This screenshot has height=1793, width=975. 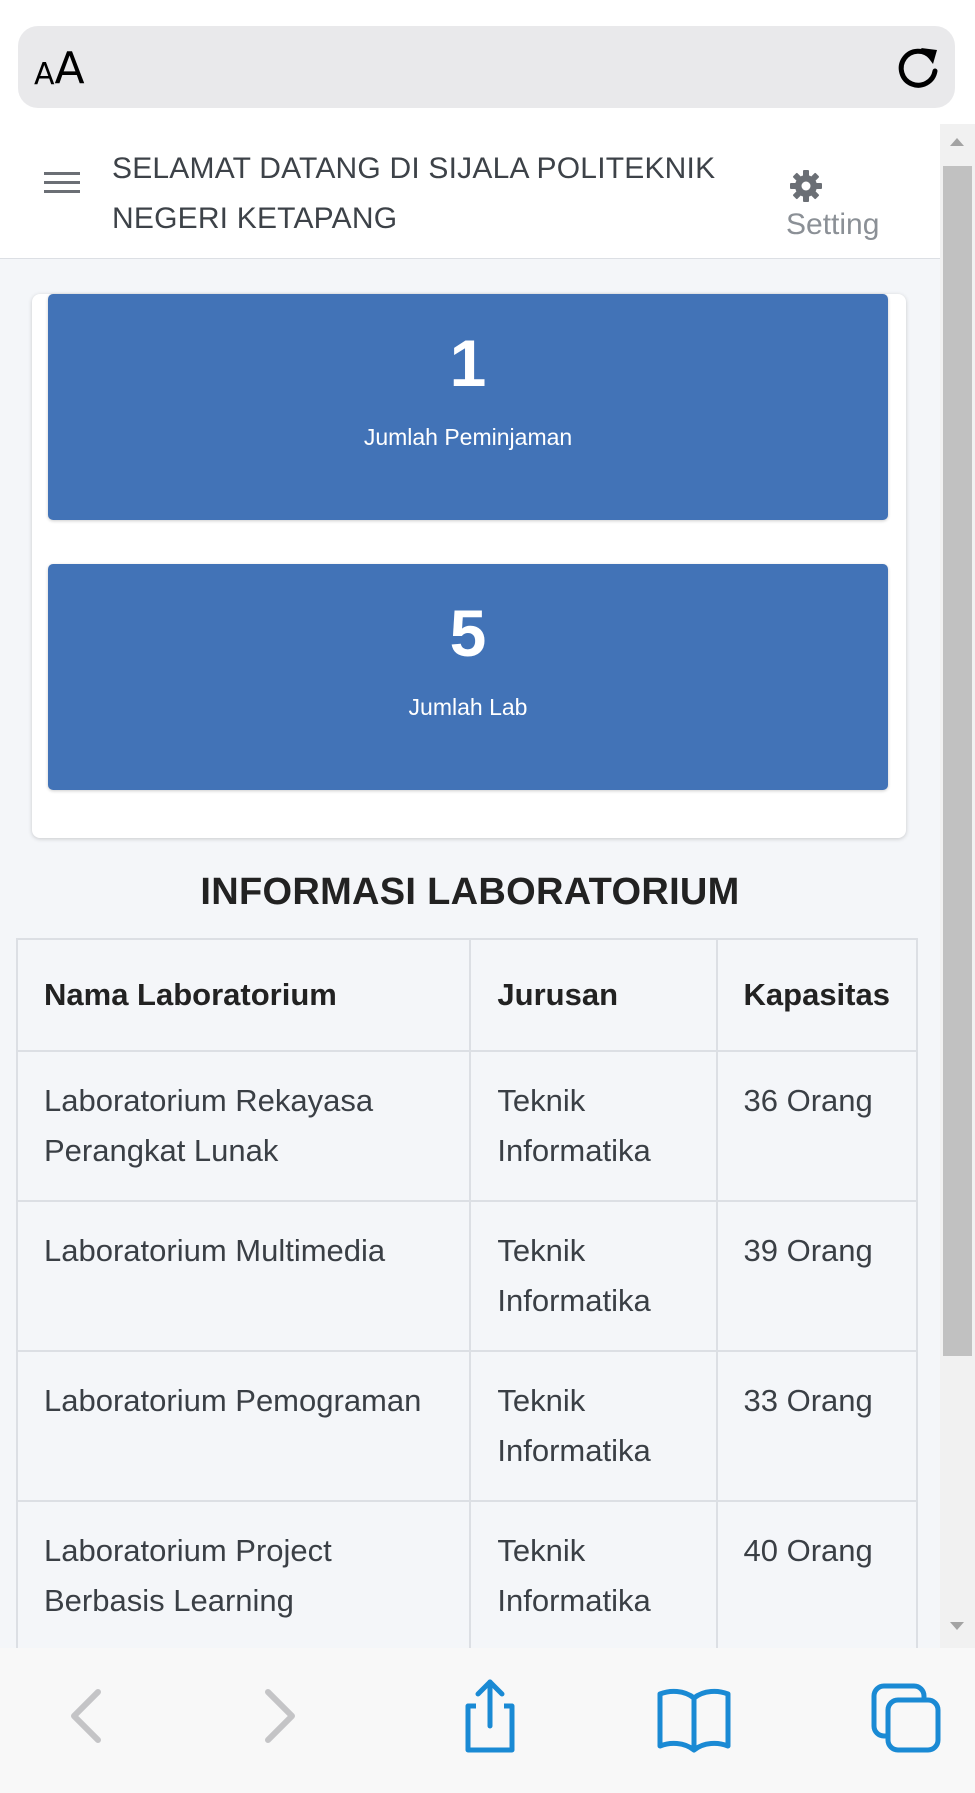 What do you see at coordinates (243, 1276) in the screenshot?
I see `lab-name-cell: Laboratorium Multimedia` at bounding box center [243, 1276].